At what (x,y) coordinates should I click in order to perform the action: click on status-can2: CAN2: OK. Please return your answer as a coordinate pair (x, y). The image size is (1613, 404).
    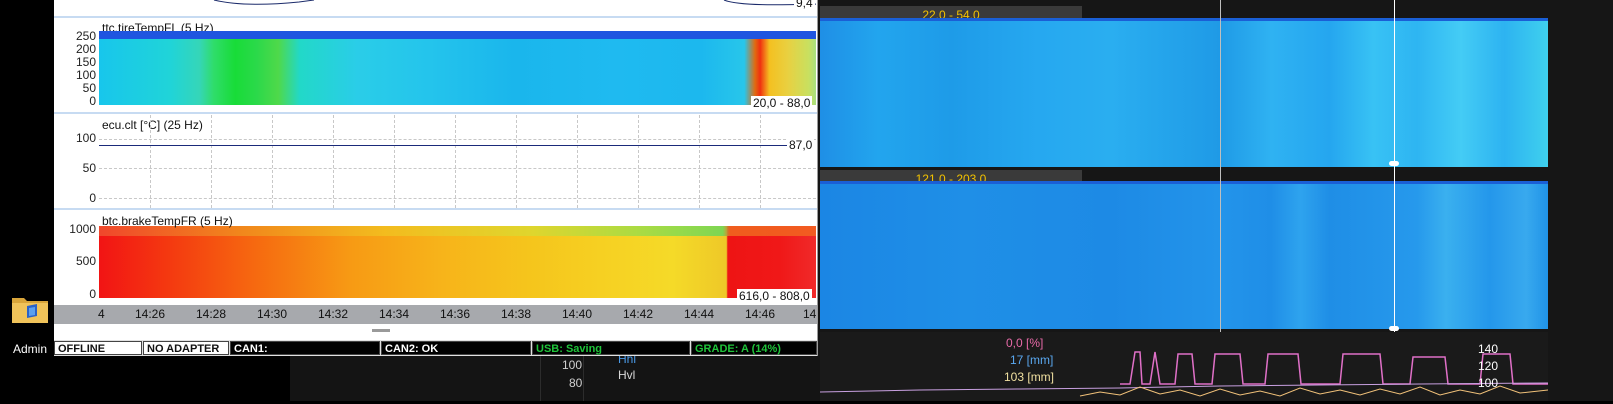
    Looking at the image, I should click on (456, 348).